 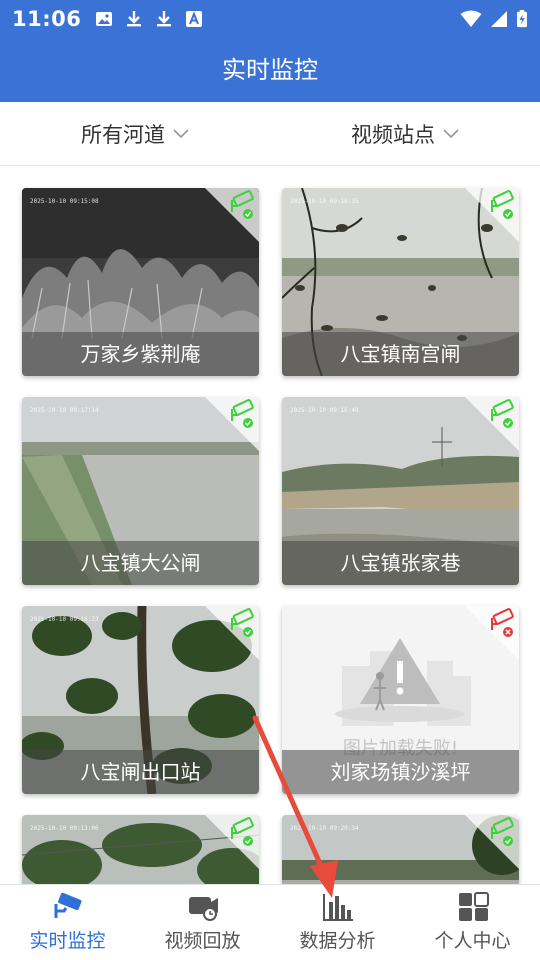 I want to click on station-filter-label: 视频站点, so click(x=393, y=134).